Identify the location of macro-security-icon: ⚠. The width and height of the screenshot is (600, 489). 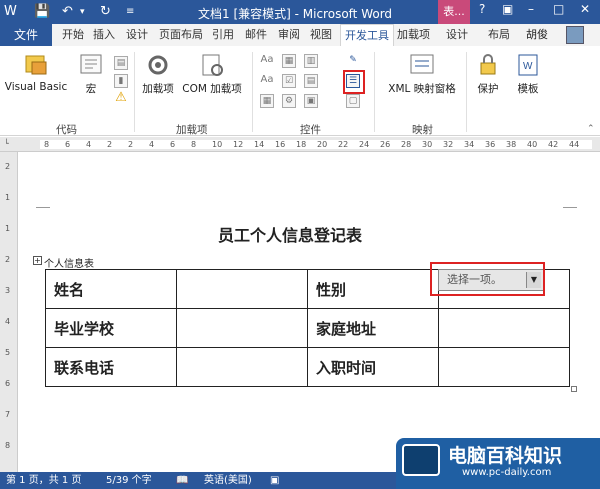
(121, 98).